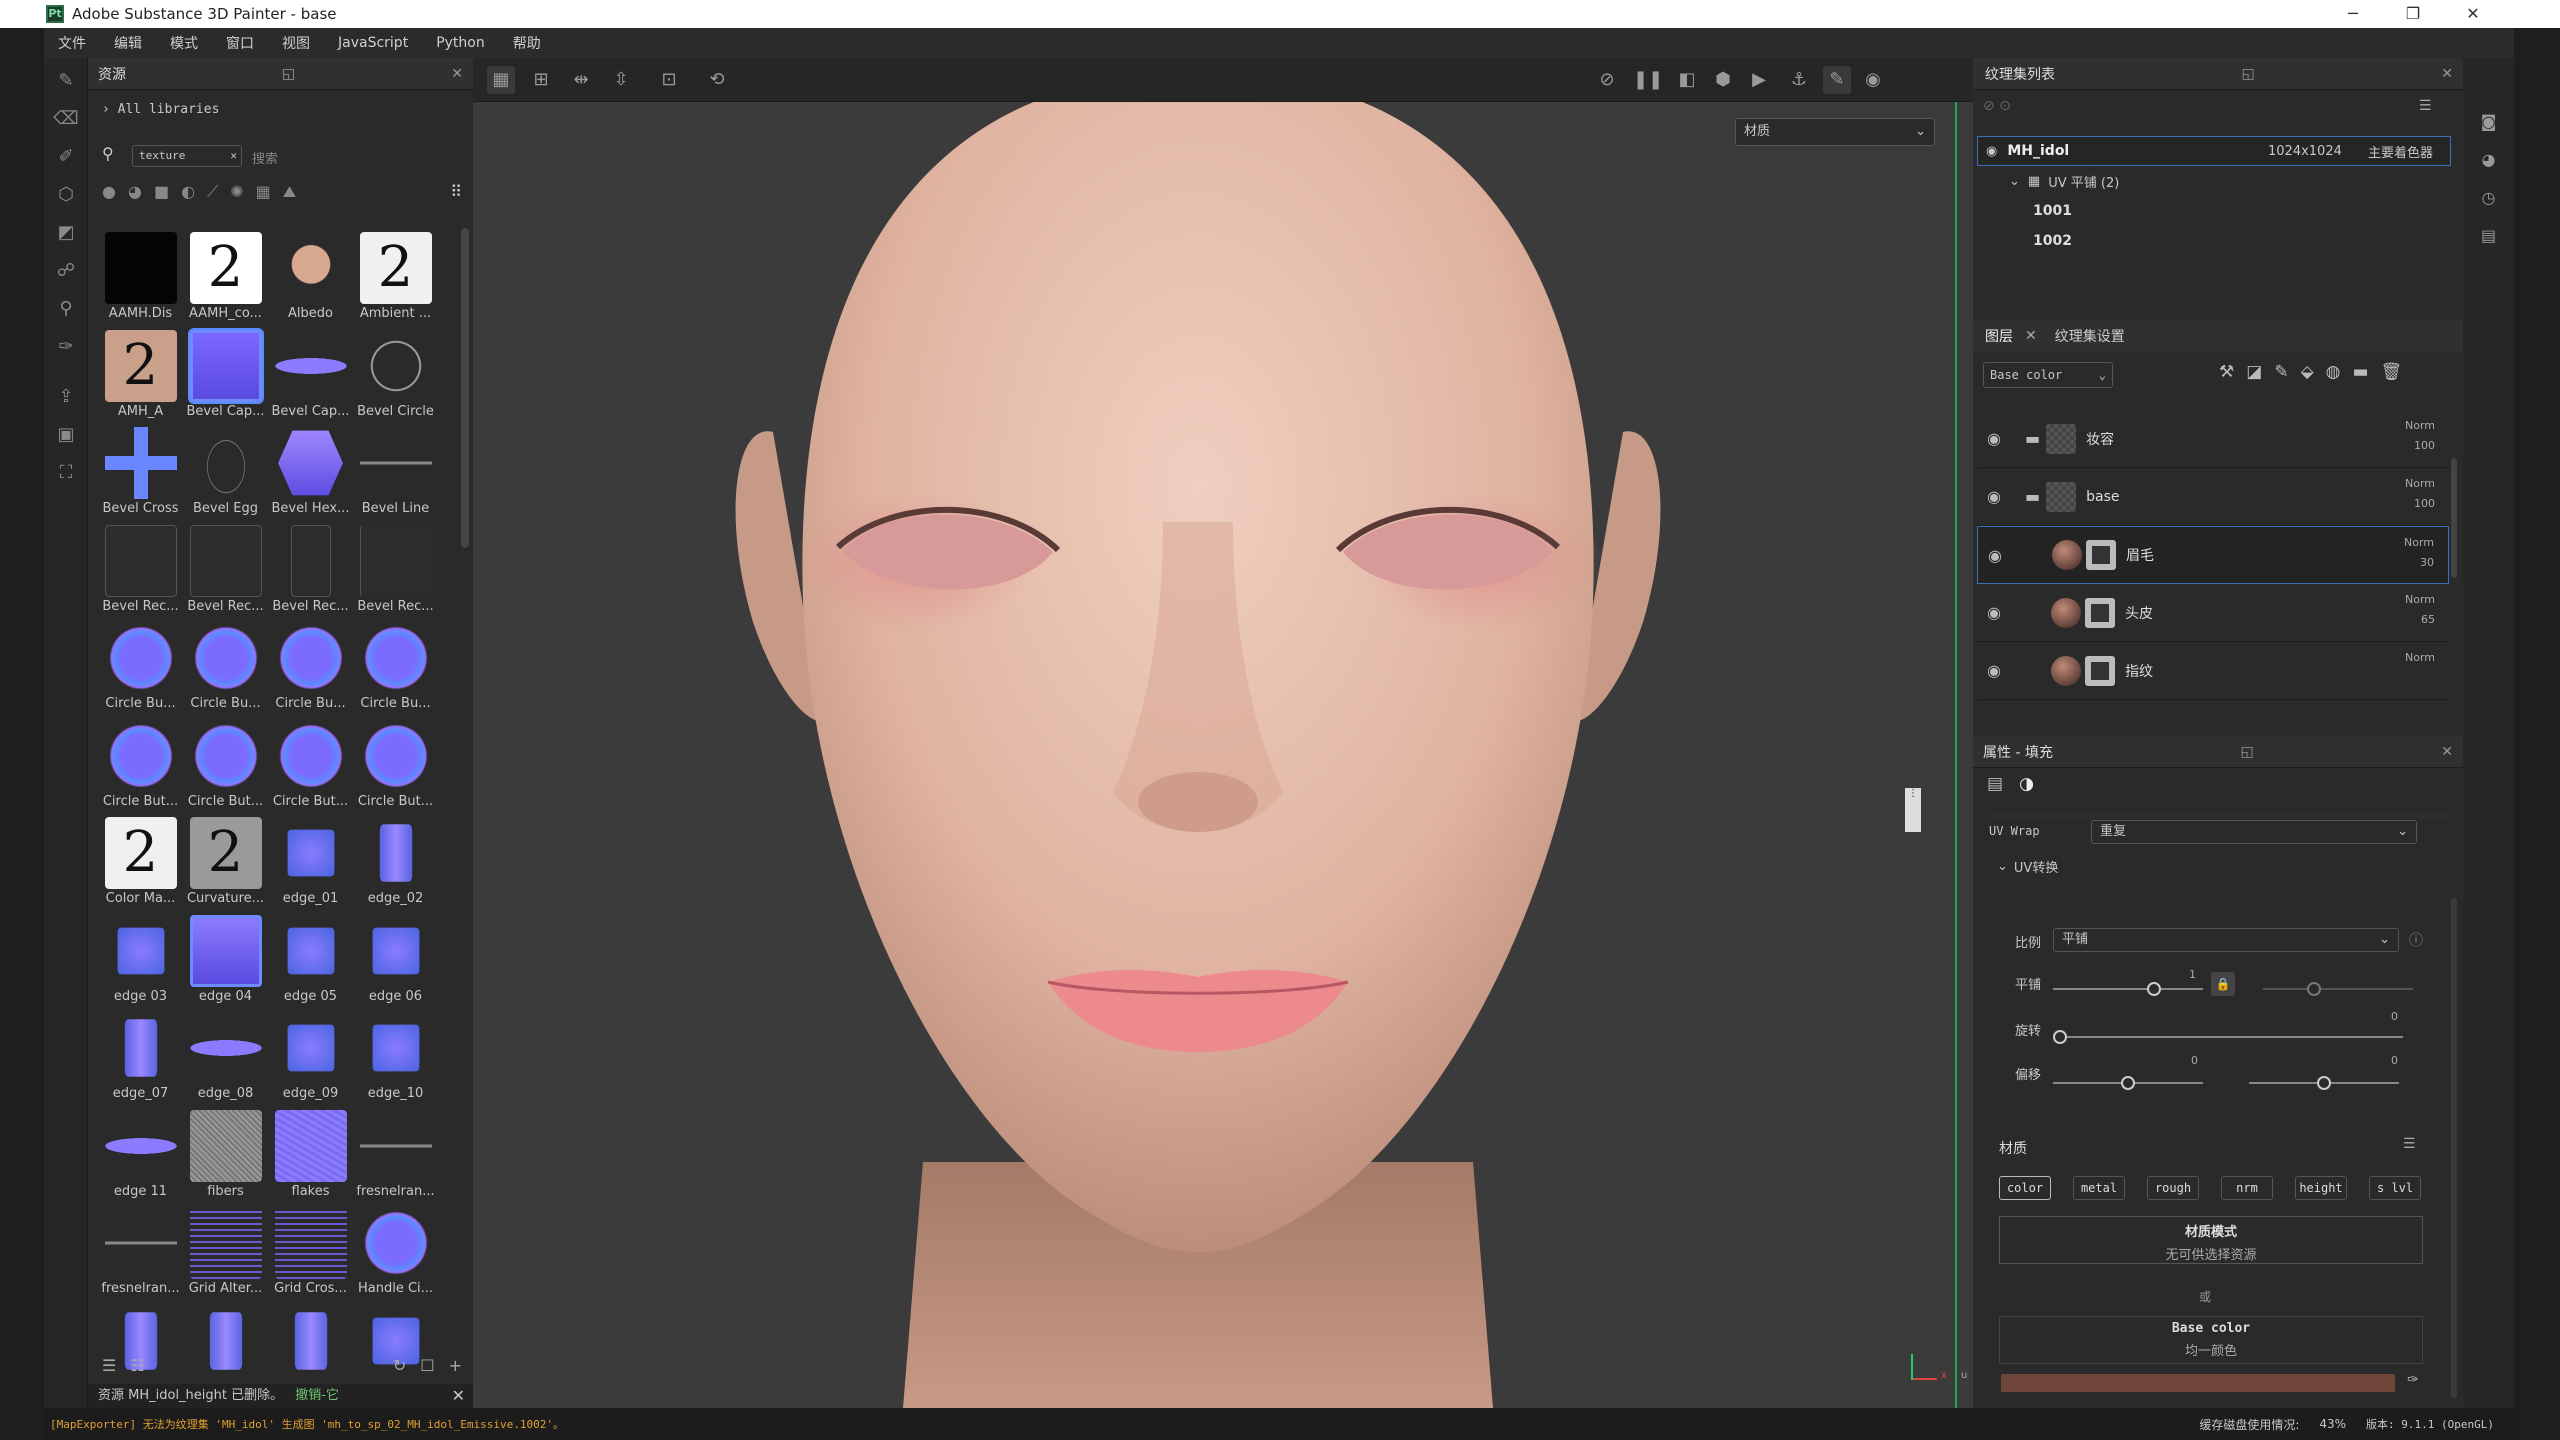 This screenshot has height=1440, width=2560. I want to click on add-paint-layer-icon: ✎, so click(2281, 372).